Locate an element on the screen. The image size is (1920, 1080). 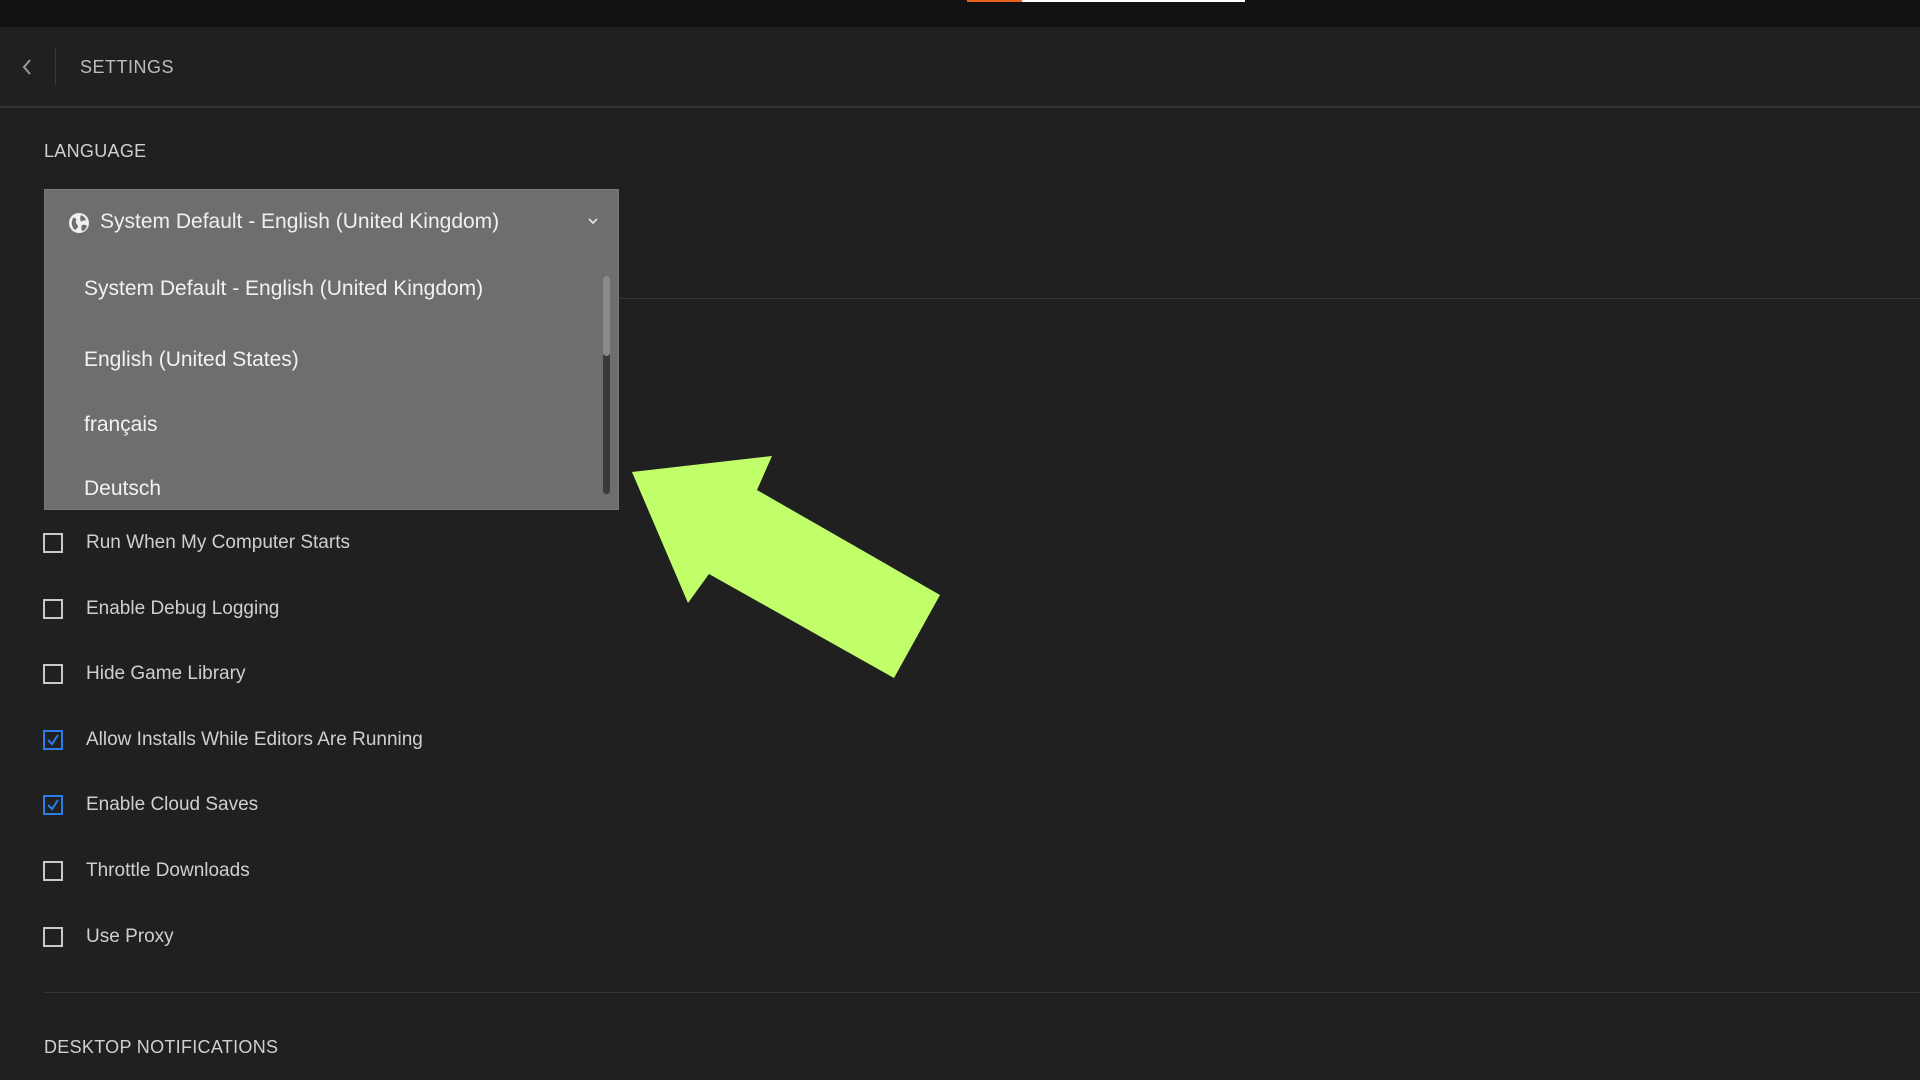
language-option-label: English (United States) is located at coordinates (191, 359).